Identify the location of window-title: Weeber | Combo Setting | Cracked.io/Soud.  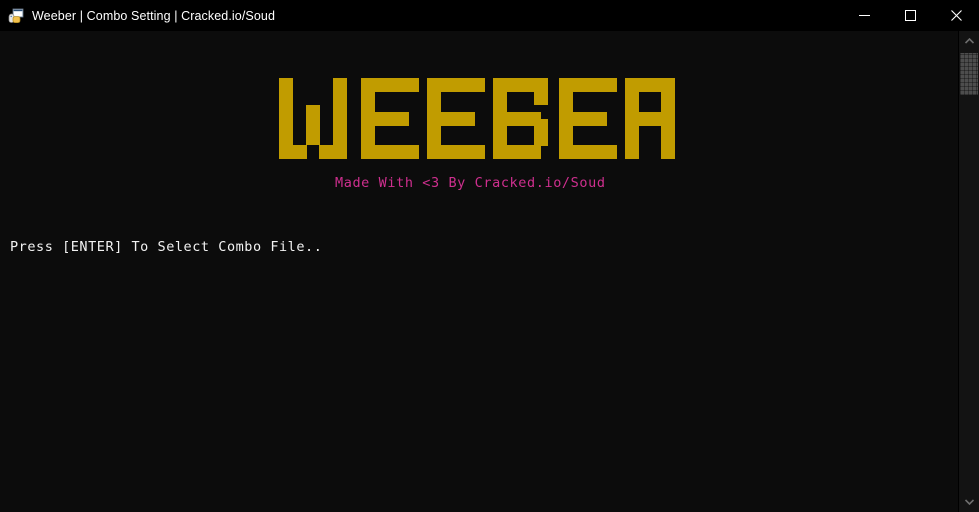
(154, 15).